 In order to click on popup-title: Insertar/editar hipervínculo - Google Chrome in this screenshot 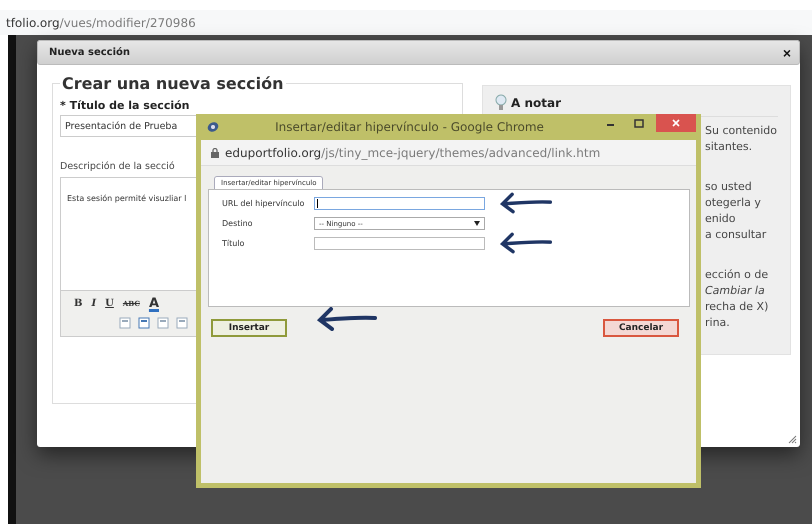, I will do `click(409, 127)`.